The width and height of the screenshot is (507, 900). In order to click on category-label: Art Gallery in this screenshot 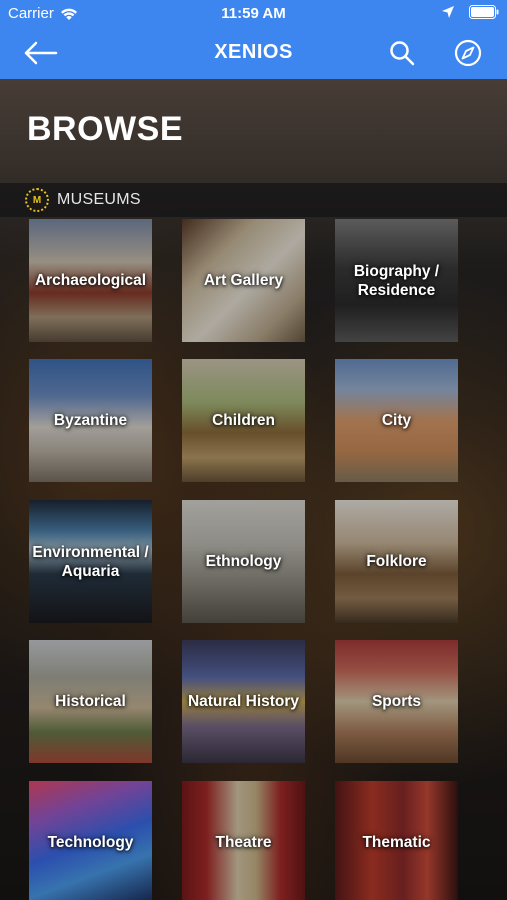, I will do `click(243, 280)`.